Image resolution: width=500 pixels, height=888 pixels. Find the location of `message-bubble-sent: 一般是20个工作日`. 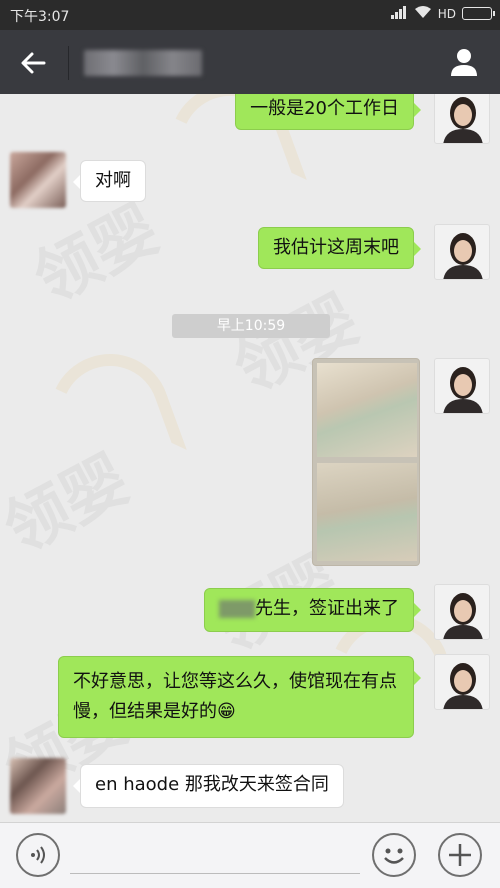

message-bubble-sent: 一般是20个工作日 is located at coordinates (328, 112).